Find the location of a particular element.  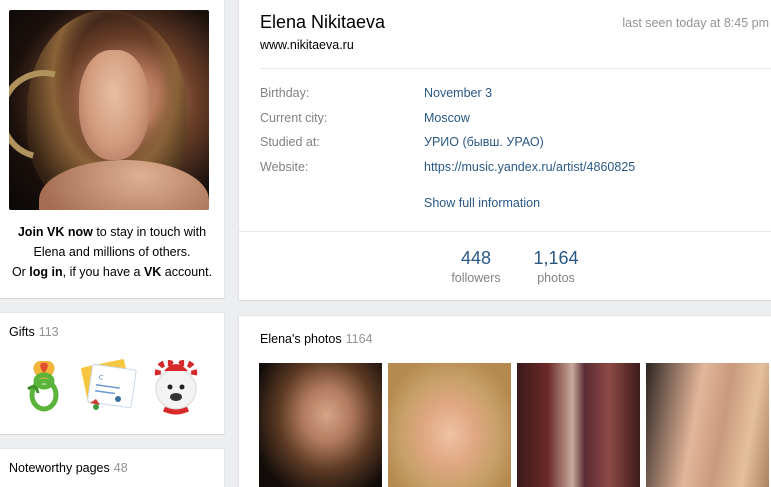

info-row-studied: Studied at: УРИО (бывш. УРАО) is located at coordinates (515, 145).